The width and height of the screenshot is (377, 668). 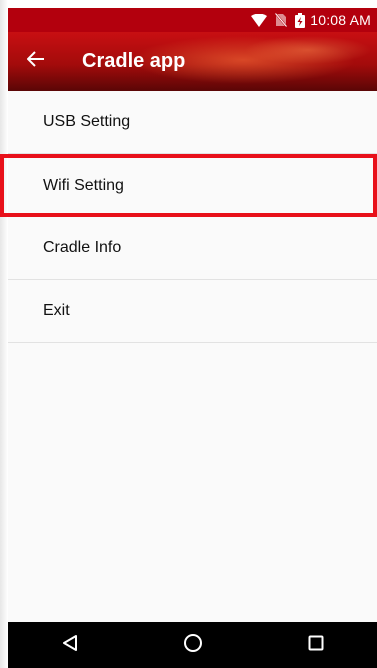 What do you see at coordinates (134, 61) in the screenshot?
I see `app-title: Cradle app` at bounding box center [134, 61].